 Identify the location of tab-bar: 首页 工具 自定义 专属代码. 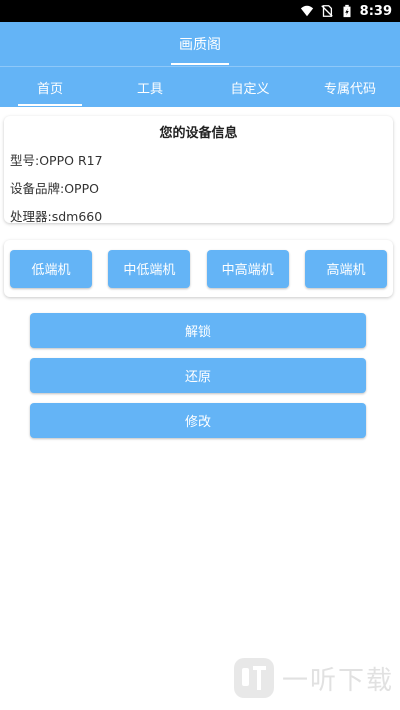
(200, 87).